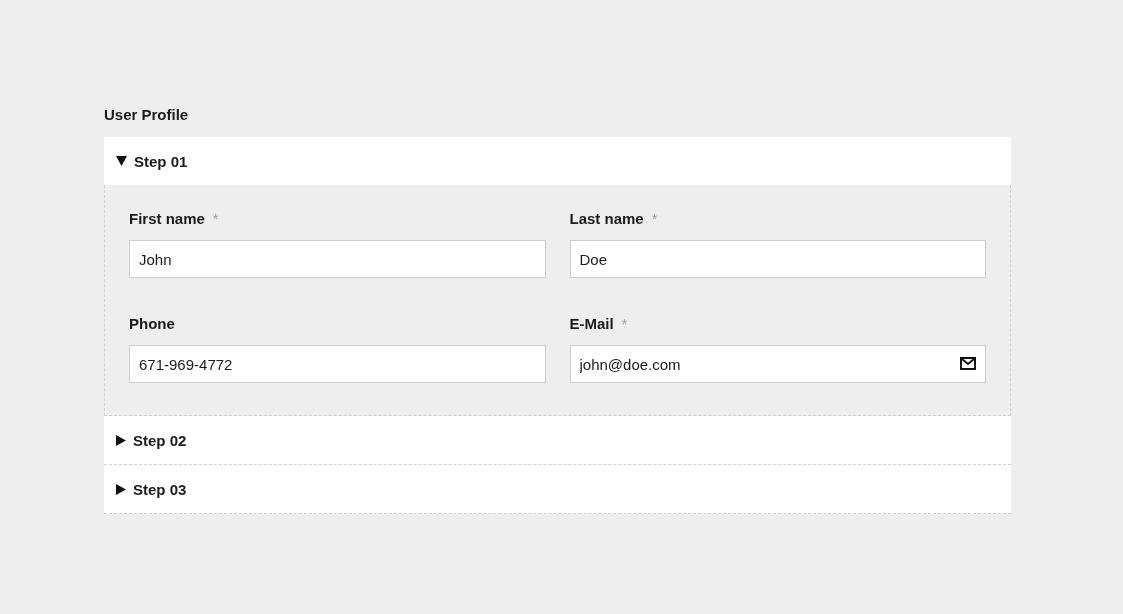 The height and width of the screenshot is (614, 1123). Describe the element at coordinates (777, 364) in the screenshot. I see `email-field: john@doe.com` at that location.